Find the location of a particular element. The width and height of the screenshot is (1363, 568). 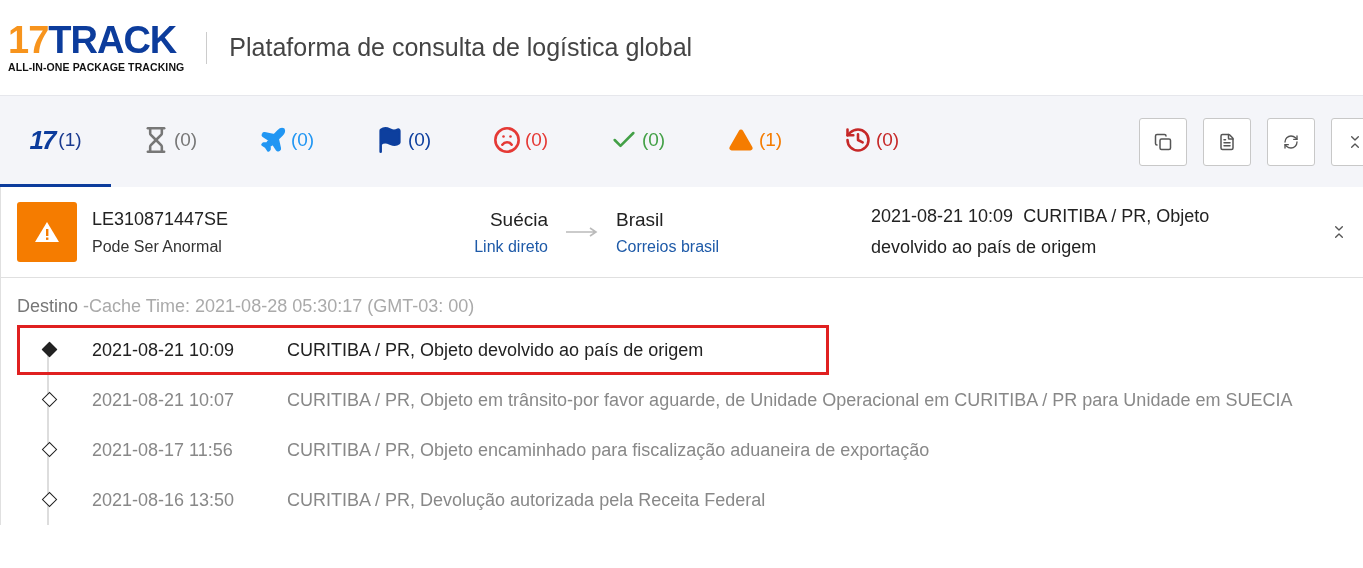

plane-icon is located at coordinates (272, 140).